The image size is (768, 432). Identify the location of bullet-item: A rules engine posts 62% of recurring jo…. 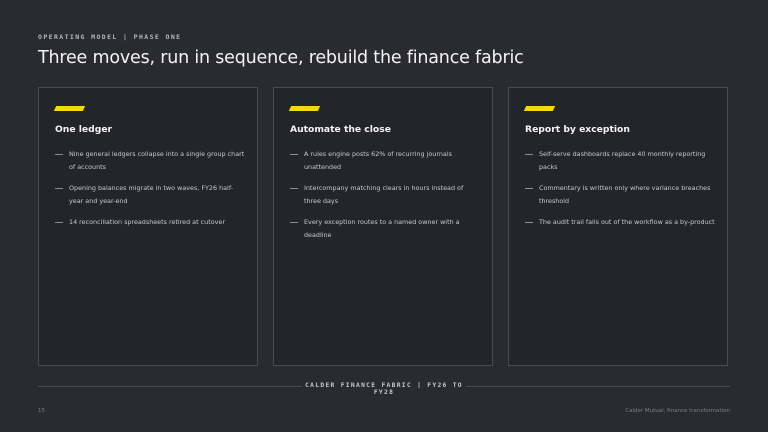
(386, 161).